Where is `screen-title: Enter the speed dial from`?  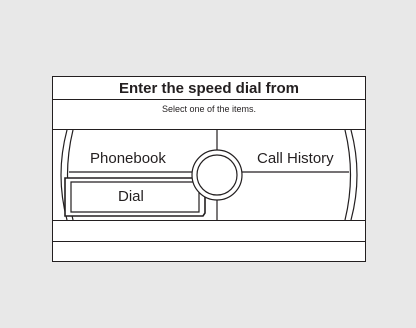 screen-title: Enter the speed dial from is located at coordinates (209, 88).